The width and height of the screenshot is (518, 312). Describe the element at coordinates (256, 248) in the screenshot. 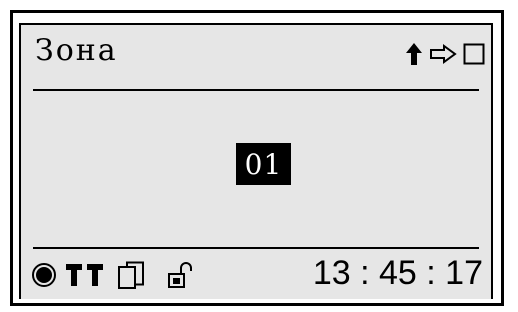

I see `bottom-separator` at that location.